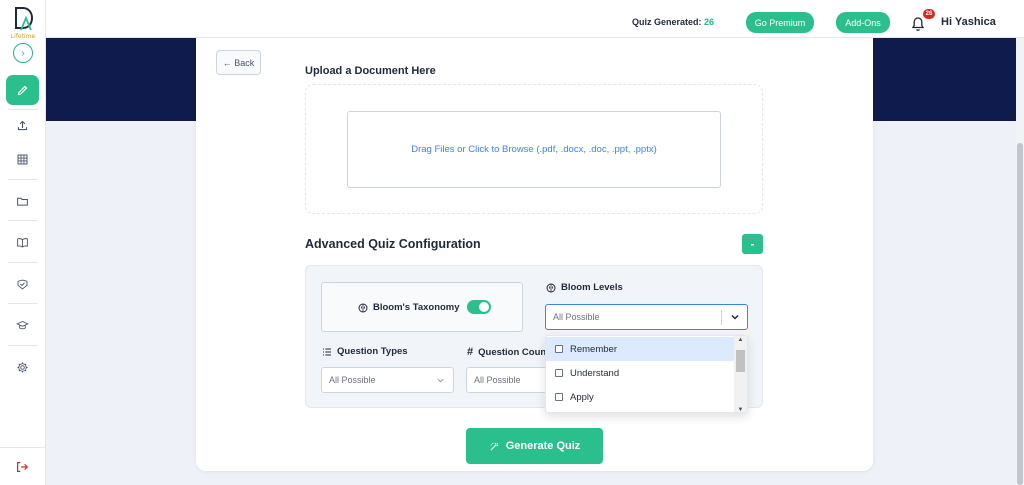 The height and width of the screenshot is (485, 1024). What do you see at coordinates (352, 380) in the screenshot?
I see `question-types-value: All Possible` at bounding box center [352, 380].